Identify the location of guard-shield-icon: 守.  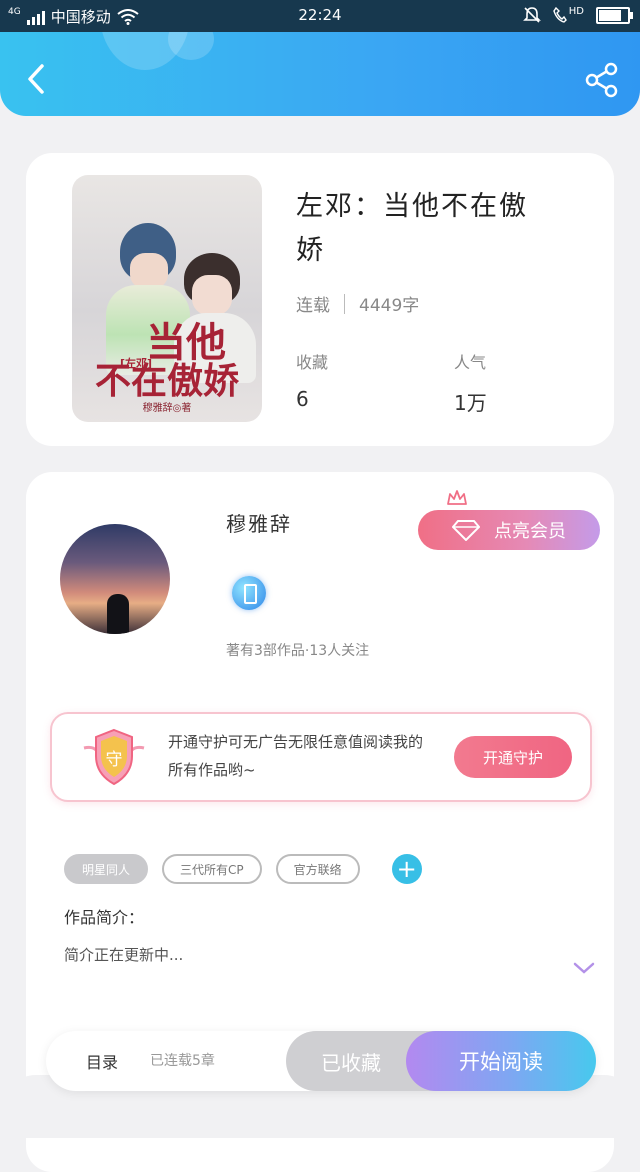
(114, 757).